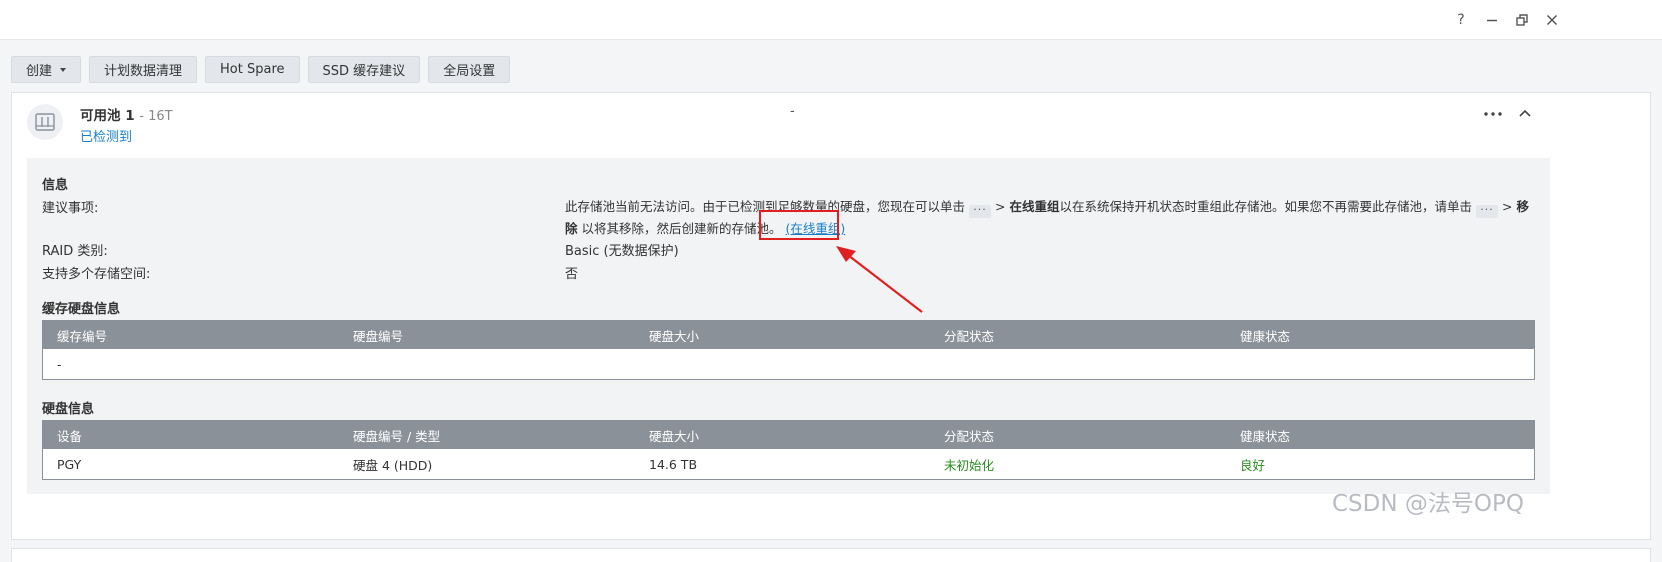 This screenshot has width=1662, height=562. I want to click on annotation-arrow, so click(879, 279).